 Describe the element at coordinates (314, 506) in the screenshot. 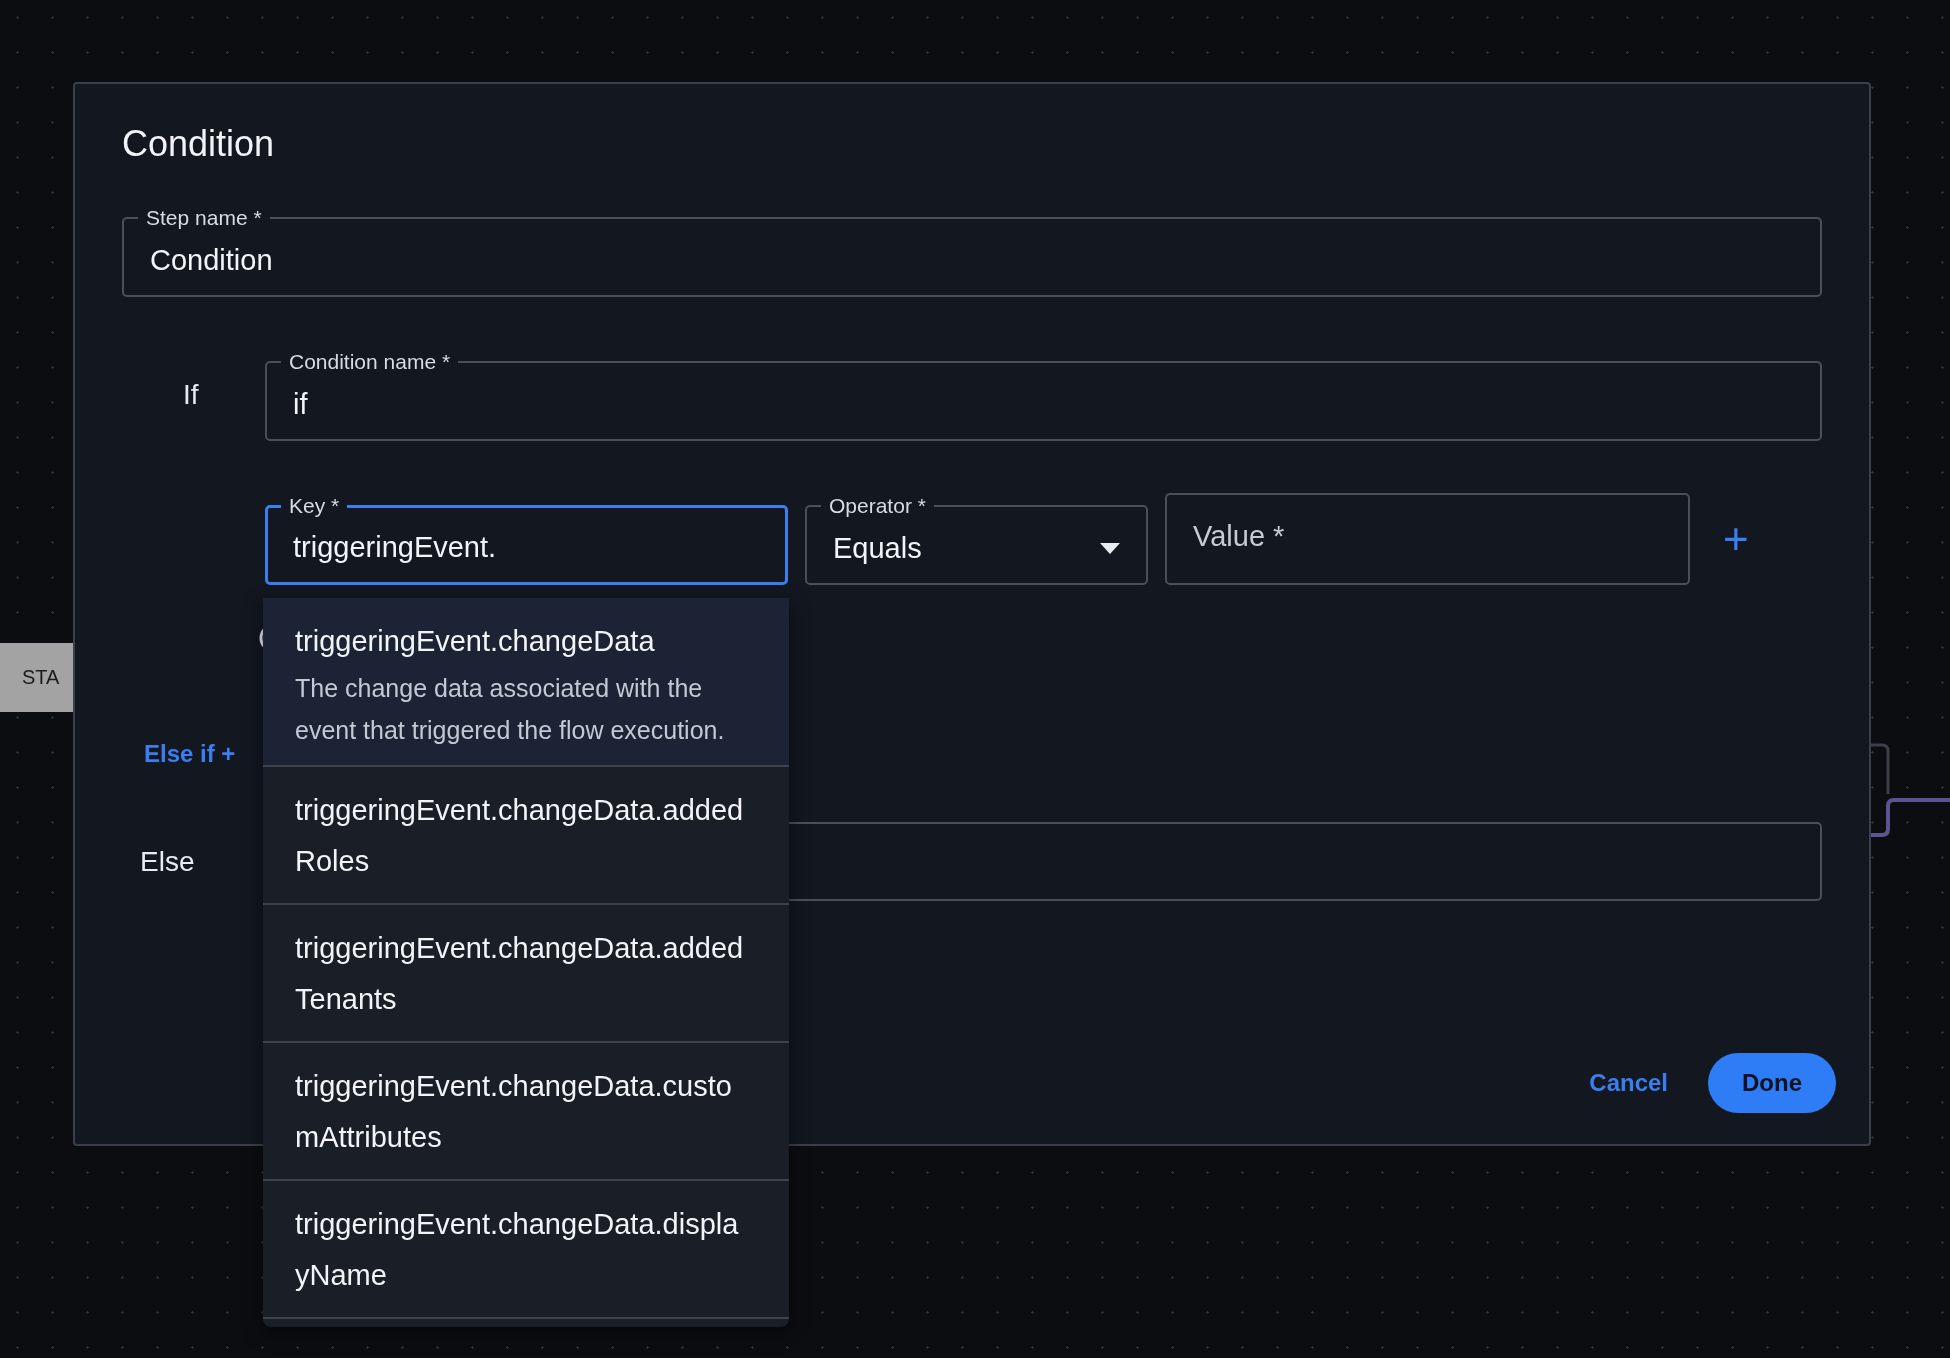

I see `field-label: Key *` at that location.